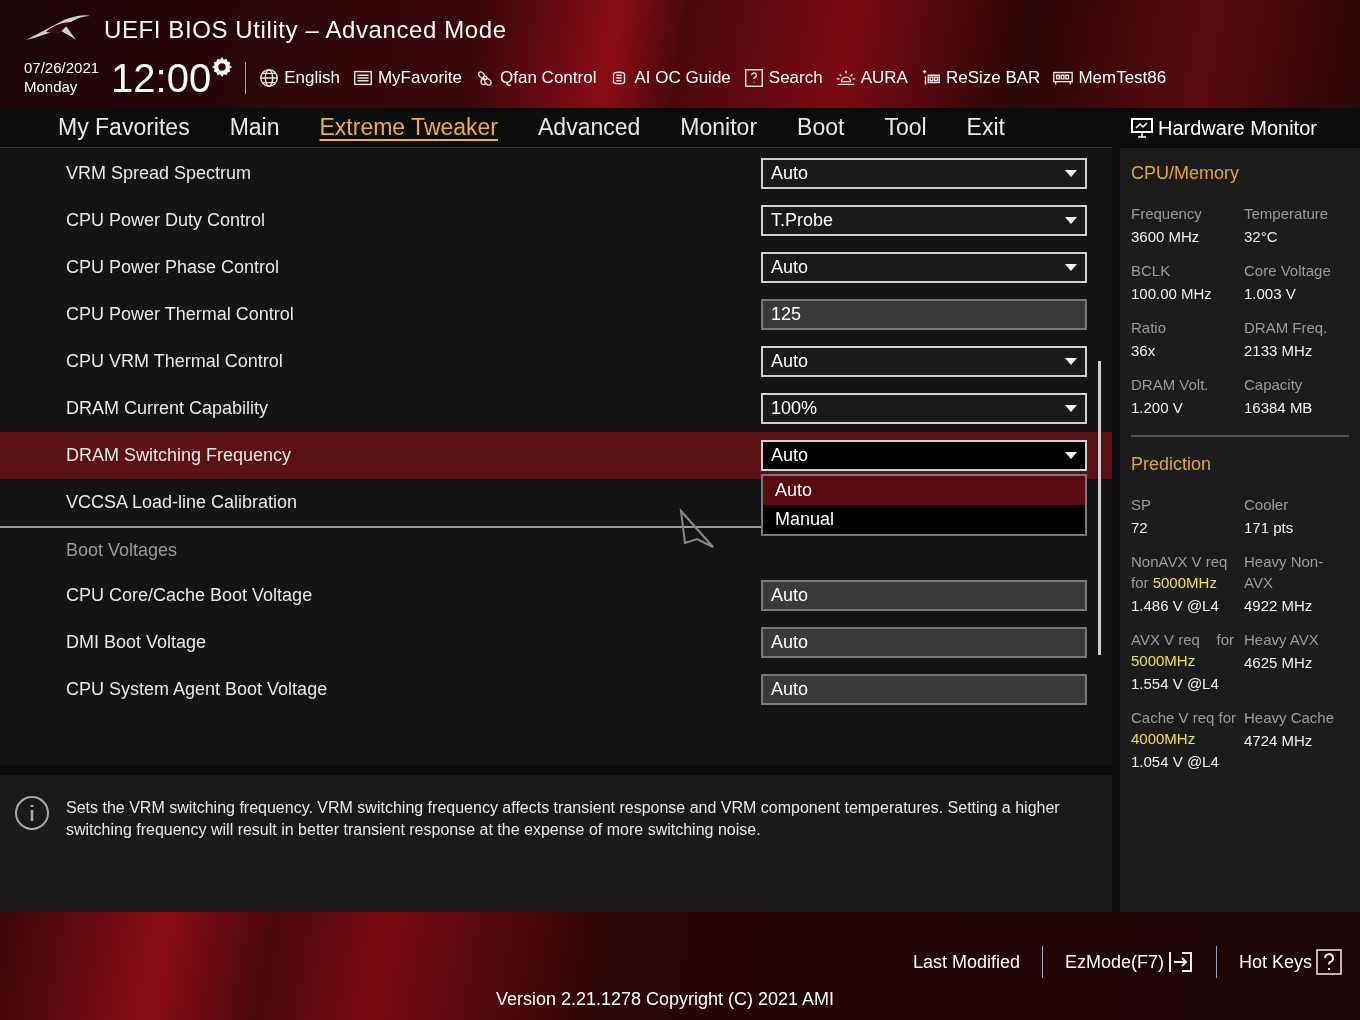  Describe the element at coordinates (180, 314) in the screenshot. I see `setting-label: CPU Power Thermal Control` at that location.